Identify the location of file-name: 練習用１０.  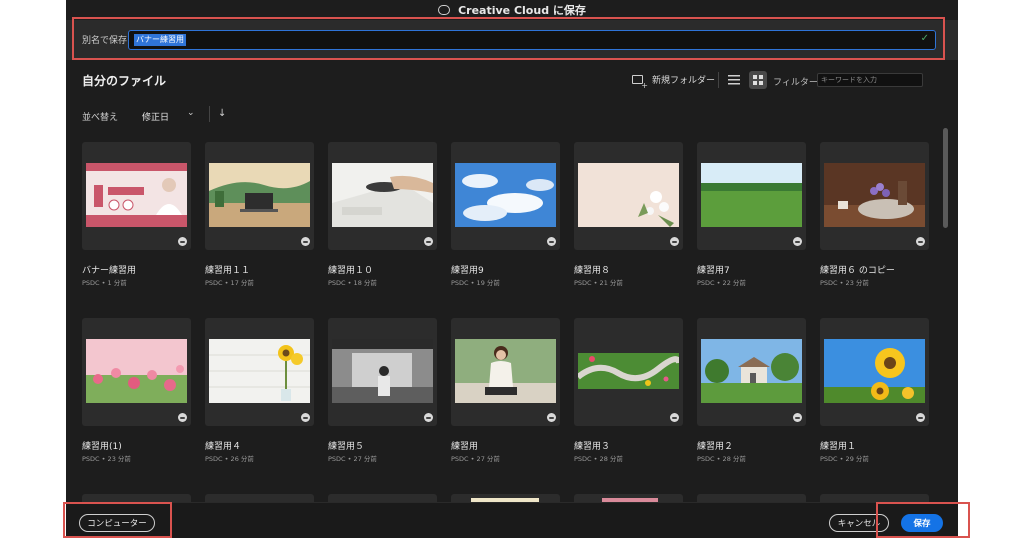
(351, 271).